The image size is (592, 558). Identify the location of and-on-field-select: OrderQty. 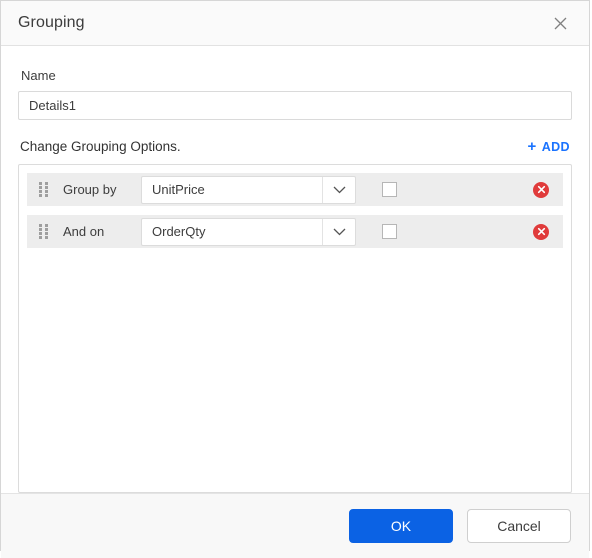
(248, 231).